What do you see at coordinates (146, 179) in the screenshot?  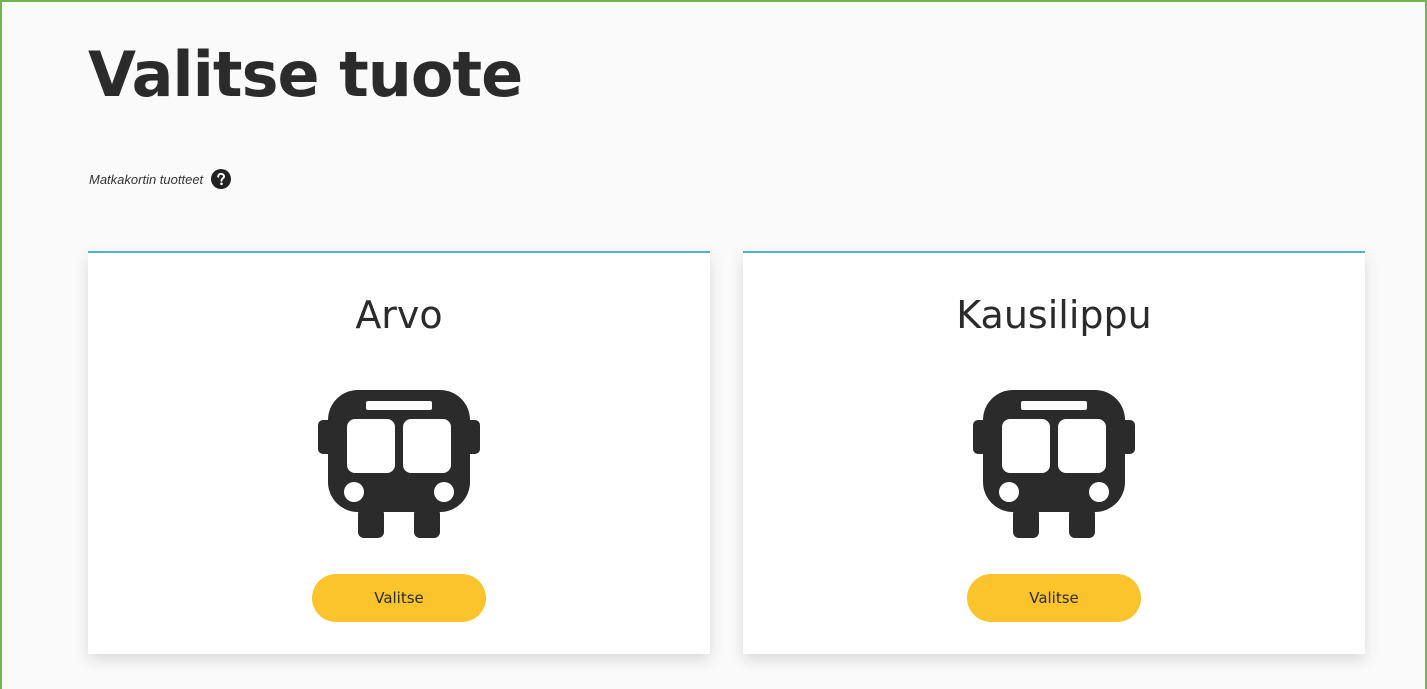 I see `subtitle: Matkakortin tuotteet` at bounding box center [146, 179].